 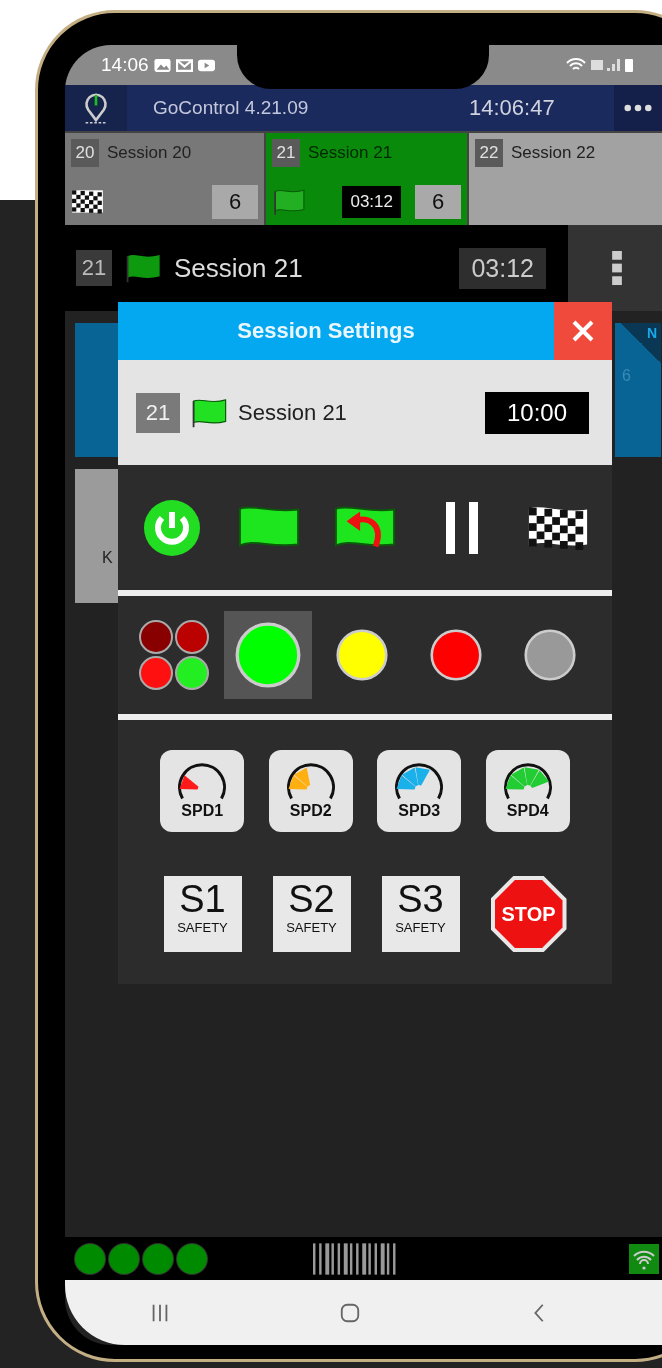 I want to click on app-title: GoControl 4.21.09, so click(x=231, y=108).